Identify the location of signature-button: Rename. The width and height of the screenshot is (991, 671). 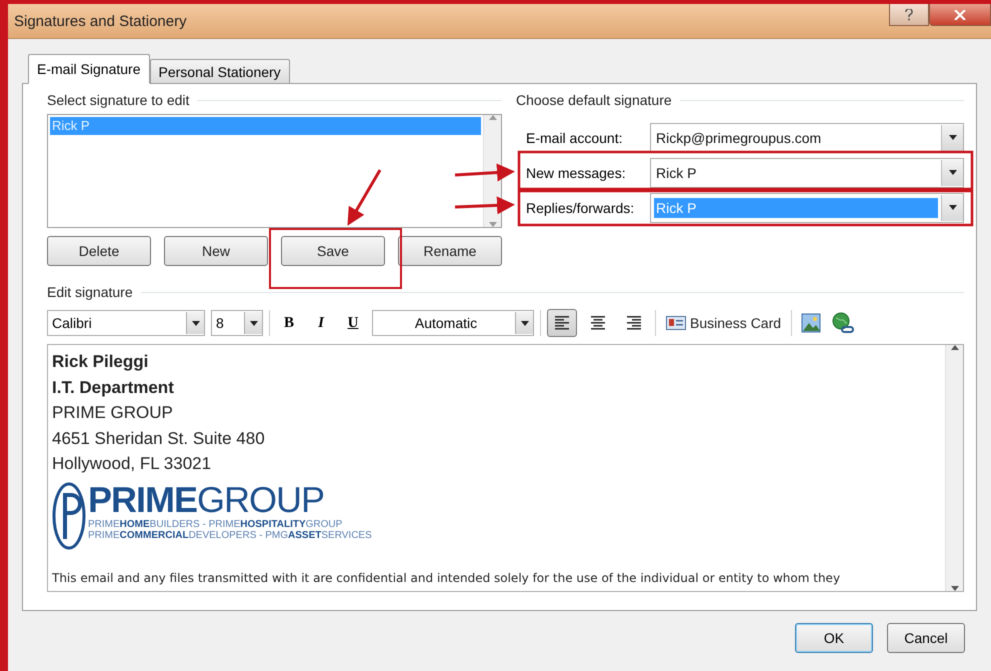
(450, 251).